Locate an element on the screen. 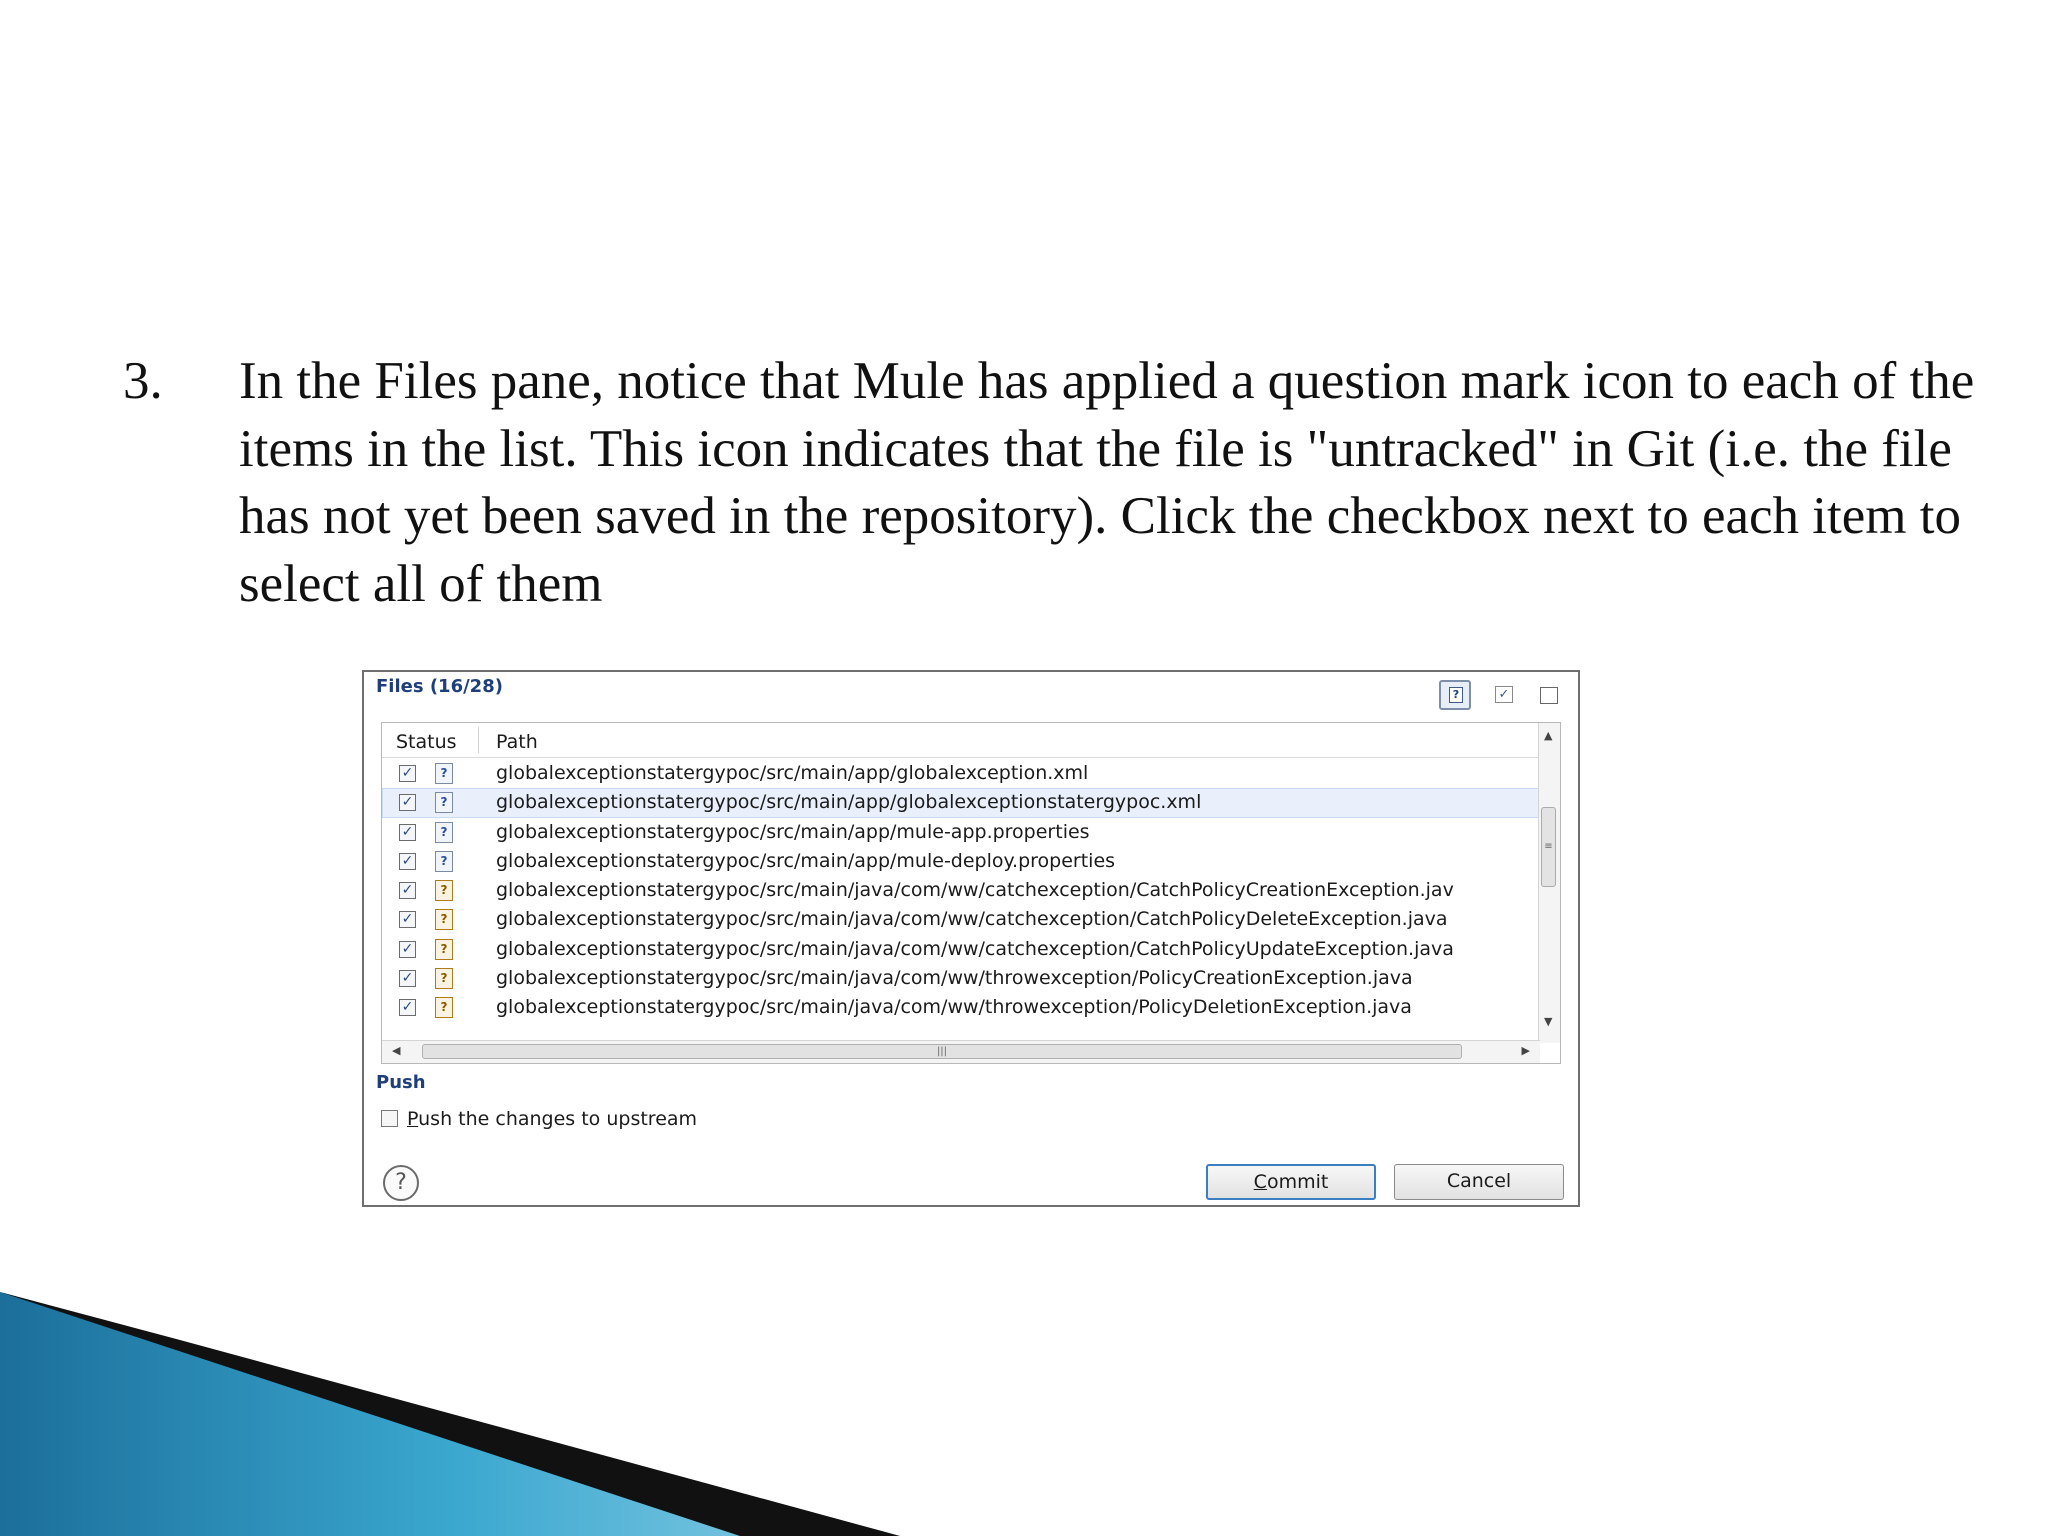  cancel-button: Cancel is located at coordinates (1479, 1182).